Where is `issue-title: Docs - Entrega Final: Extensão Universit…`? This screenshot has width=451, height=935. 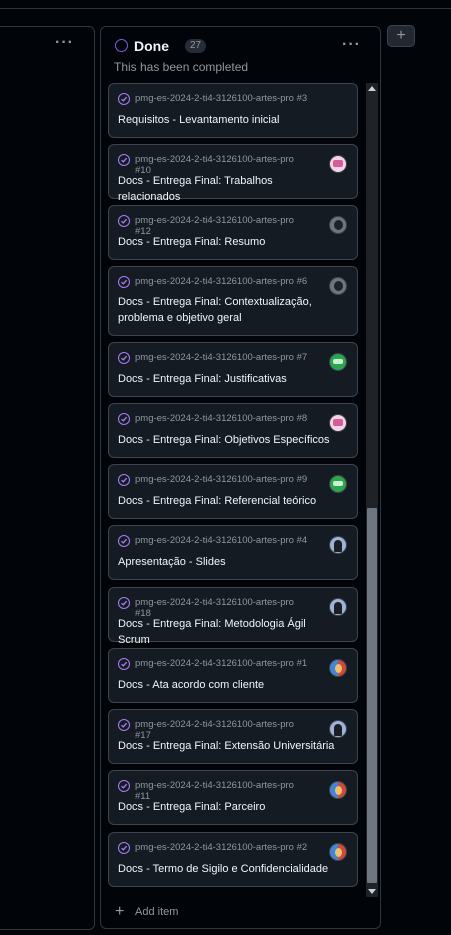 issue-title: Docs - Entrega Final: Extensão Universit… is located at coordinates (228, 746).